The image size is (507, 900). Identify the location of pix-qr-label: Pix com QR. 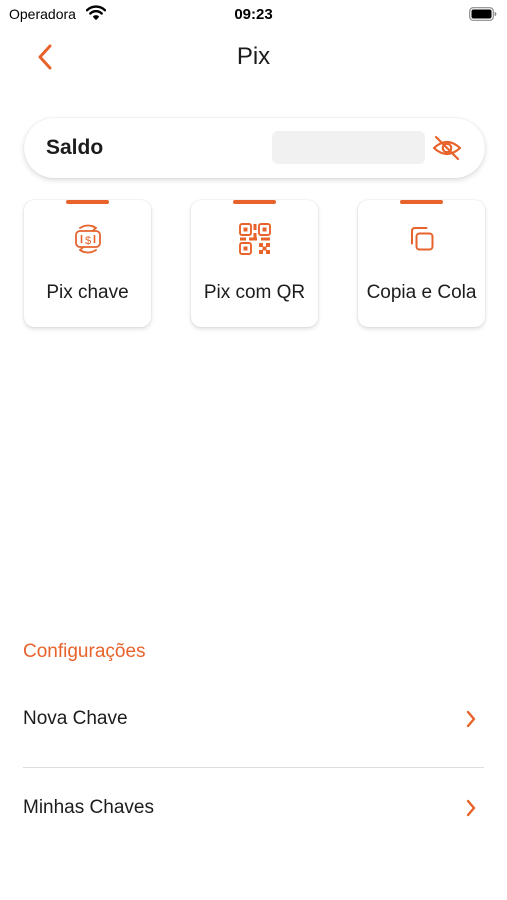
(254, 292).